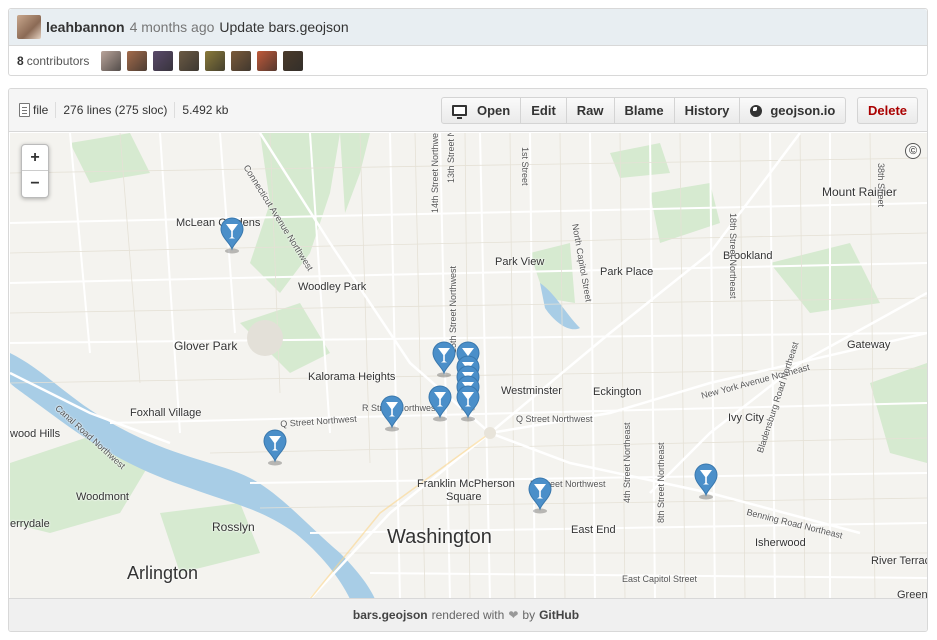 Image resolution: width=937 pixels, height=640 pixels. What do you see at coordinates (102, 497) in the screenshot?
I see `map-label-woodmont: Woodmont` at bounding box center [102, 497].